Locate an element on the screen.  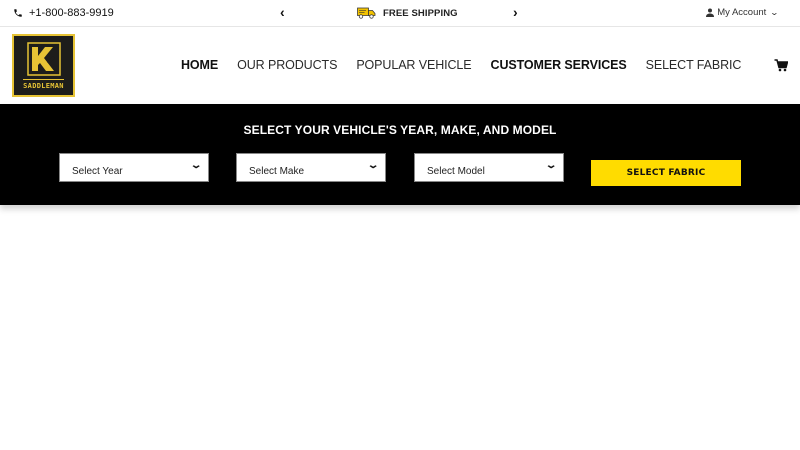
year-select: Select Year ⌄ is located at coordinates (134, 167).